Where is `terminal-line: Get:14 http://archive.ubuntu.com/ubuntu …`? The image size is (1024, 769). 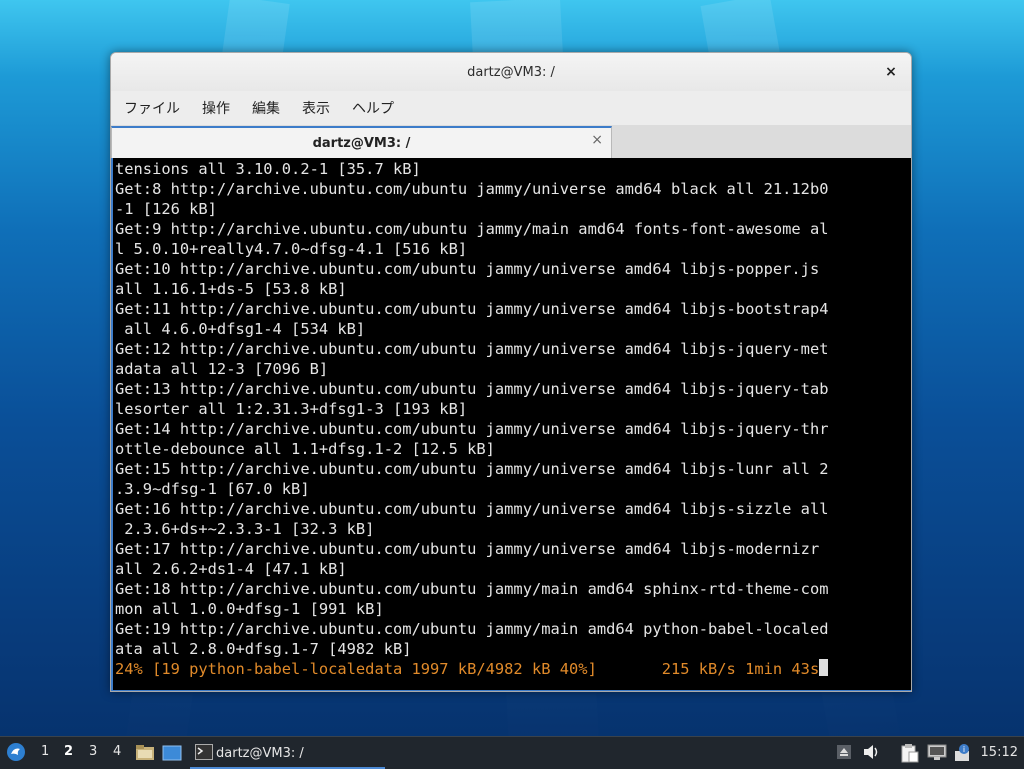
terminal-line: Get:14 http://archive.ubuntu.com/ubuntu … is located at coordinates (472, 429).